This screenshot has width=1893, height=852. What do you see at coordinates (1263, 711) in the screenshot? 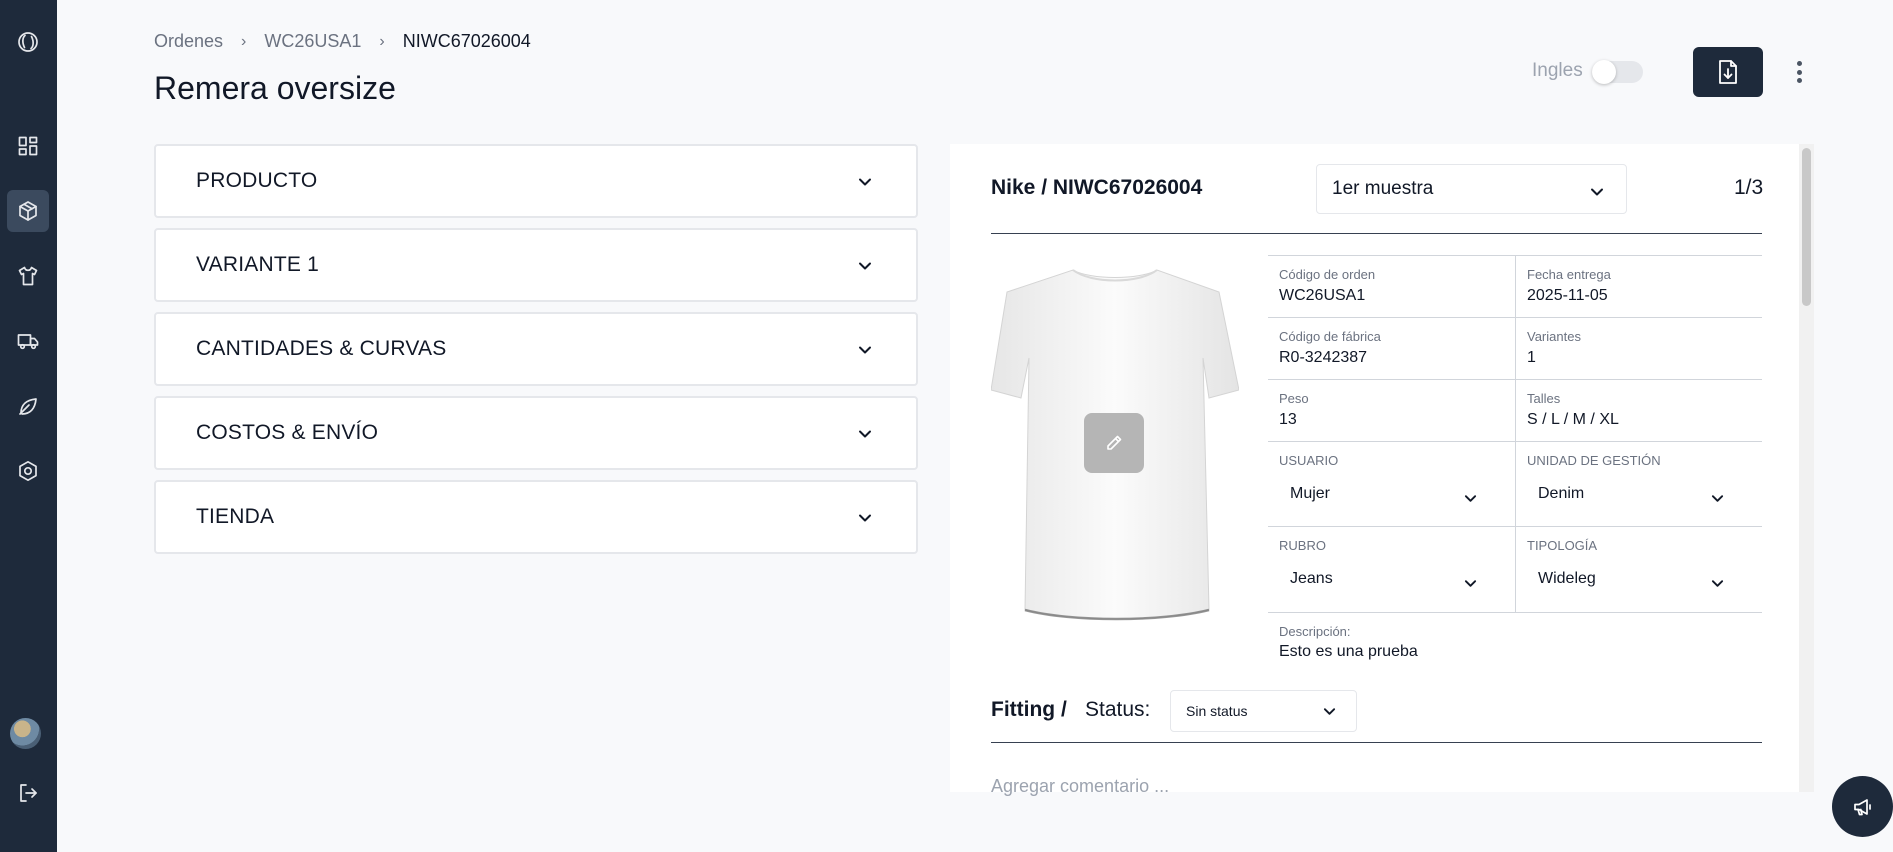
I see `status-select: Sin status` at bounding box center [1263, 711].